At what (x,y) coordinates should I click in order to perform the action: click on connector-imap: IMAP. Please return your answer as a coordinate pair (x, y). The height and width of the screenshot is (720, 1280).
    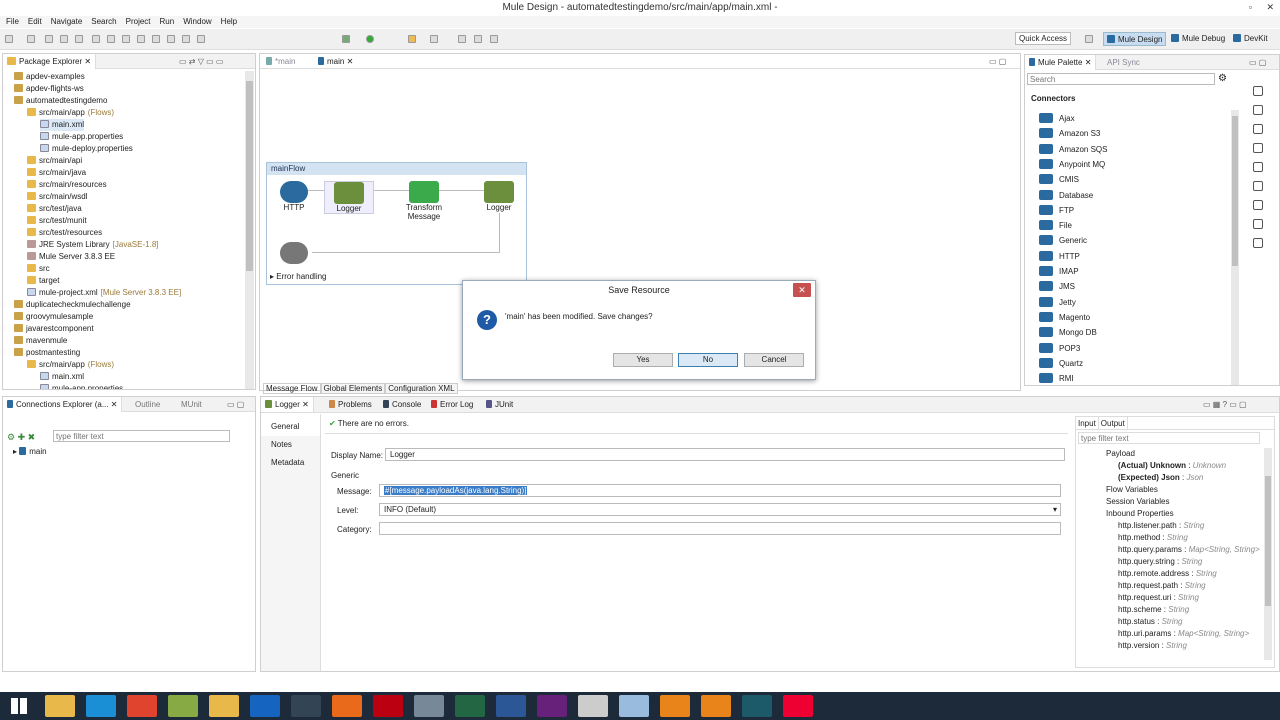
    Looking at the image, I should click on (1059, 272).